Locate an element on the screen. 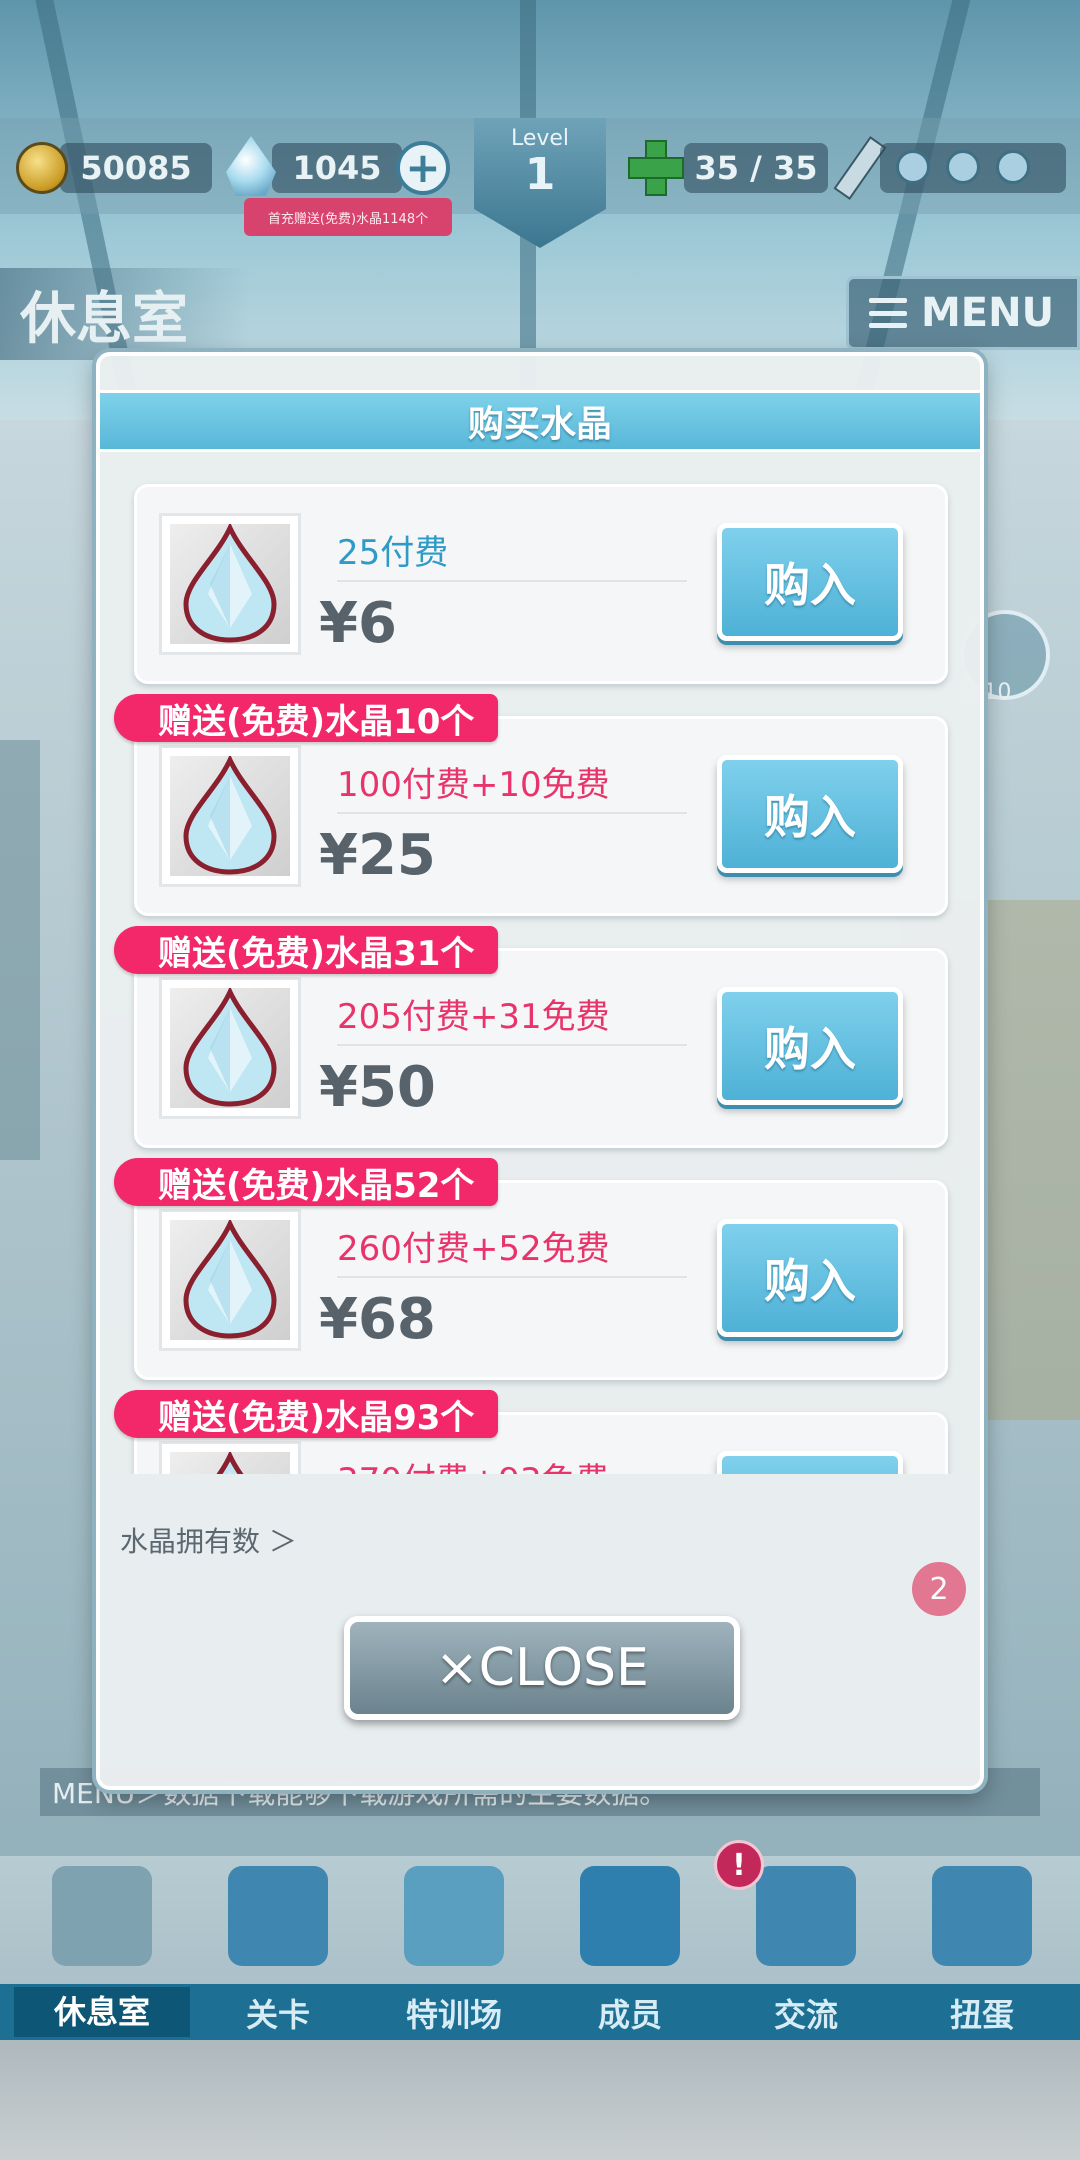  bonus-ribbon: 赠送(免费)水晶93个 is located at coordinates (306, 1414).